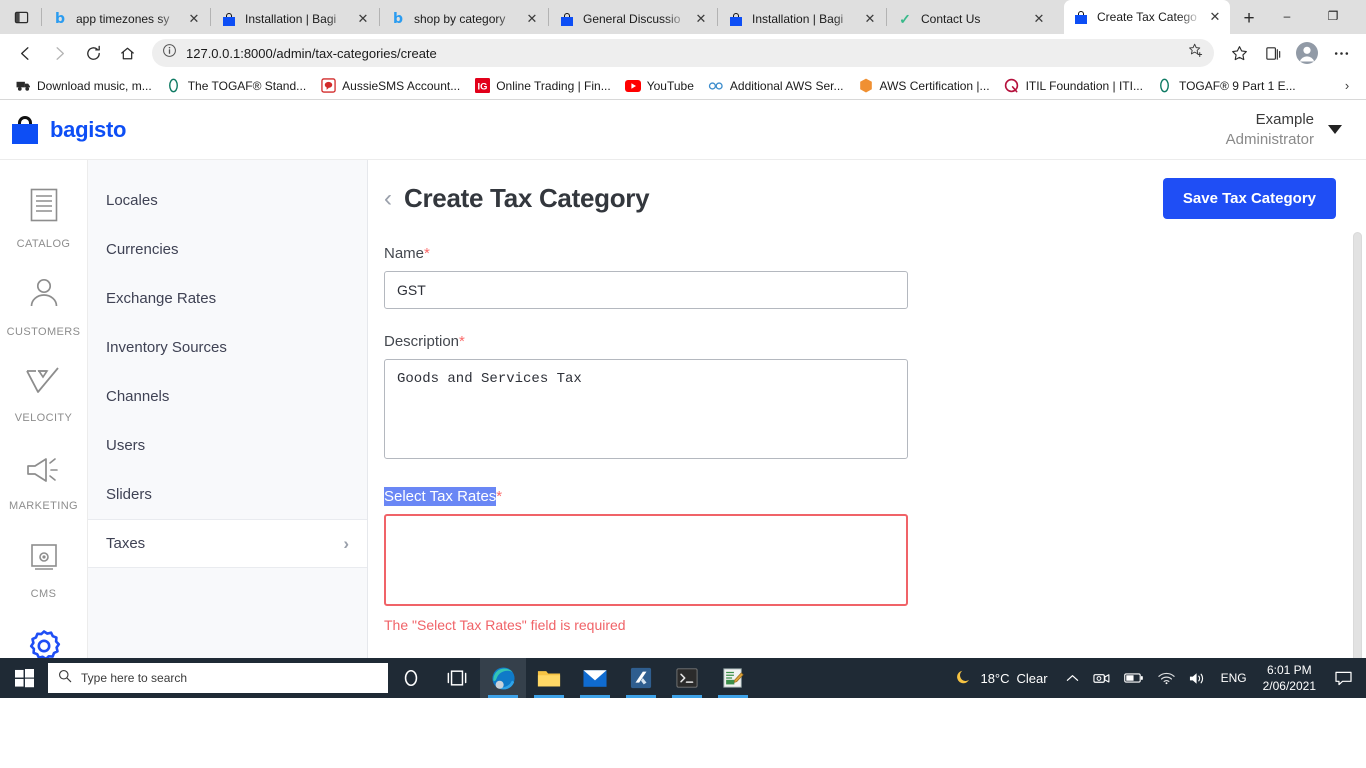 This screenshot has height=768, width=1366. I want to click on show-hidden-icons-chevron, so click(1072, 678).